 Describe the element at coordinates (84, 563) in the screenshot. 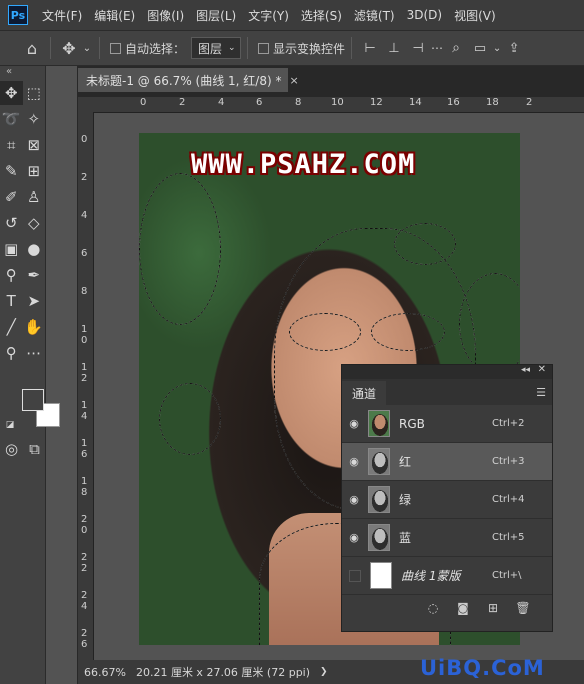

I see `ruler-label: 2 2` at that location.